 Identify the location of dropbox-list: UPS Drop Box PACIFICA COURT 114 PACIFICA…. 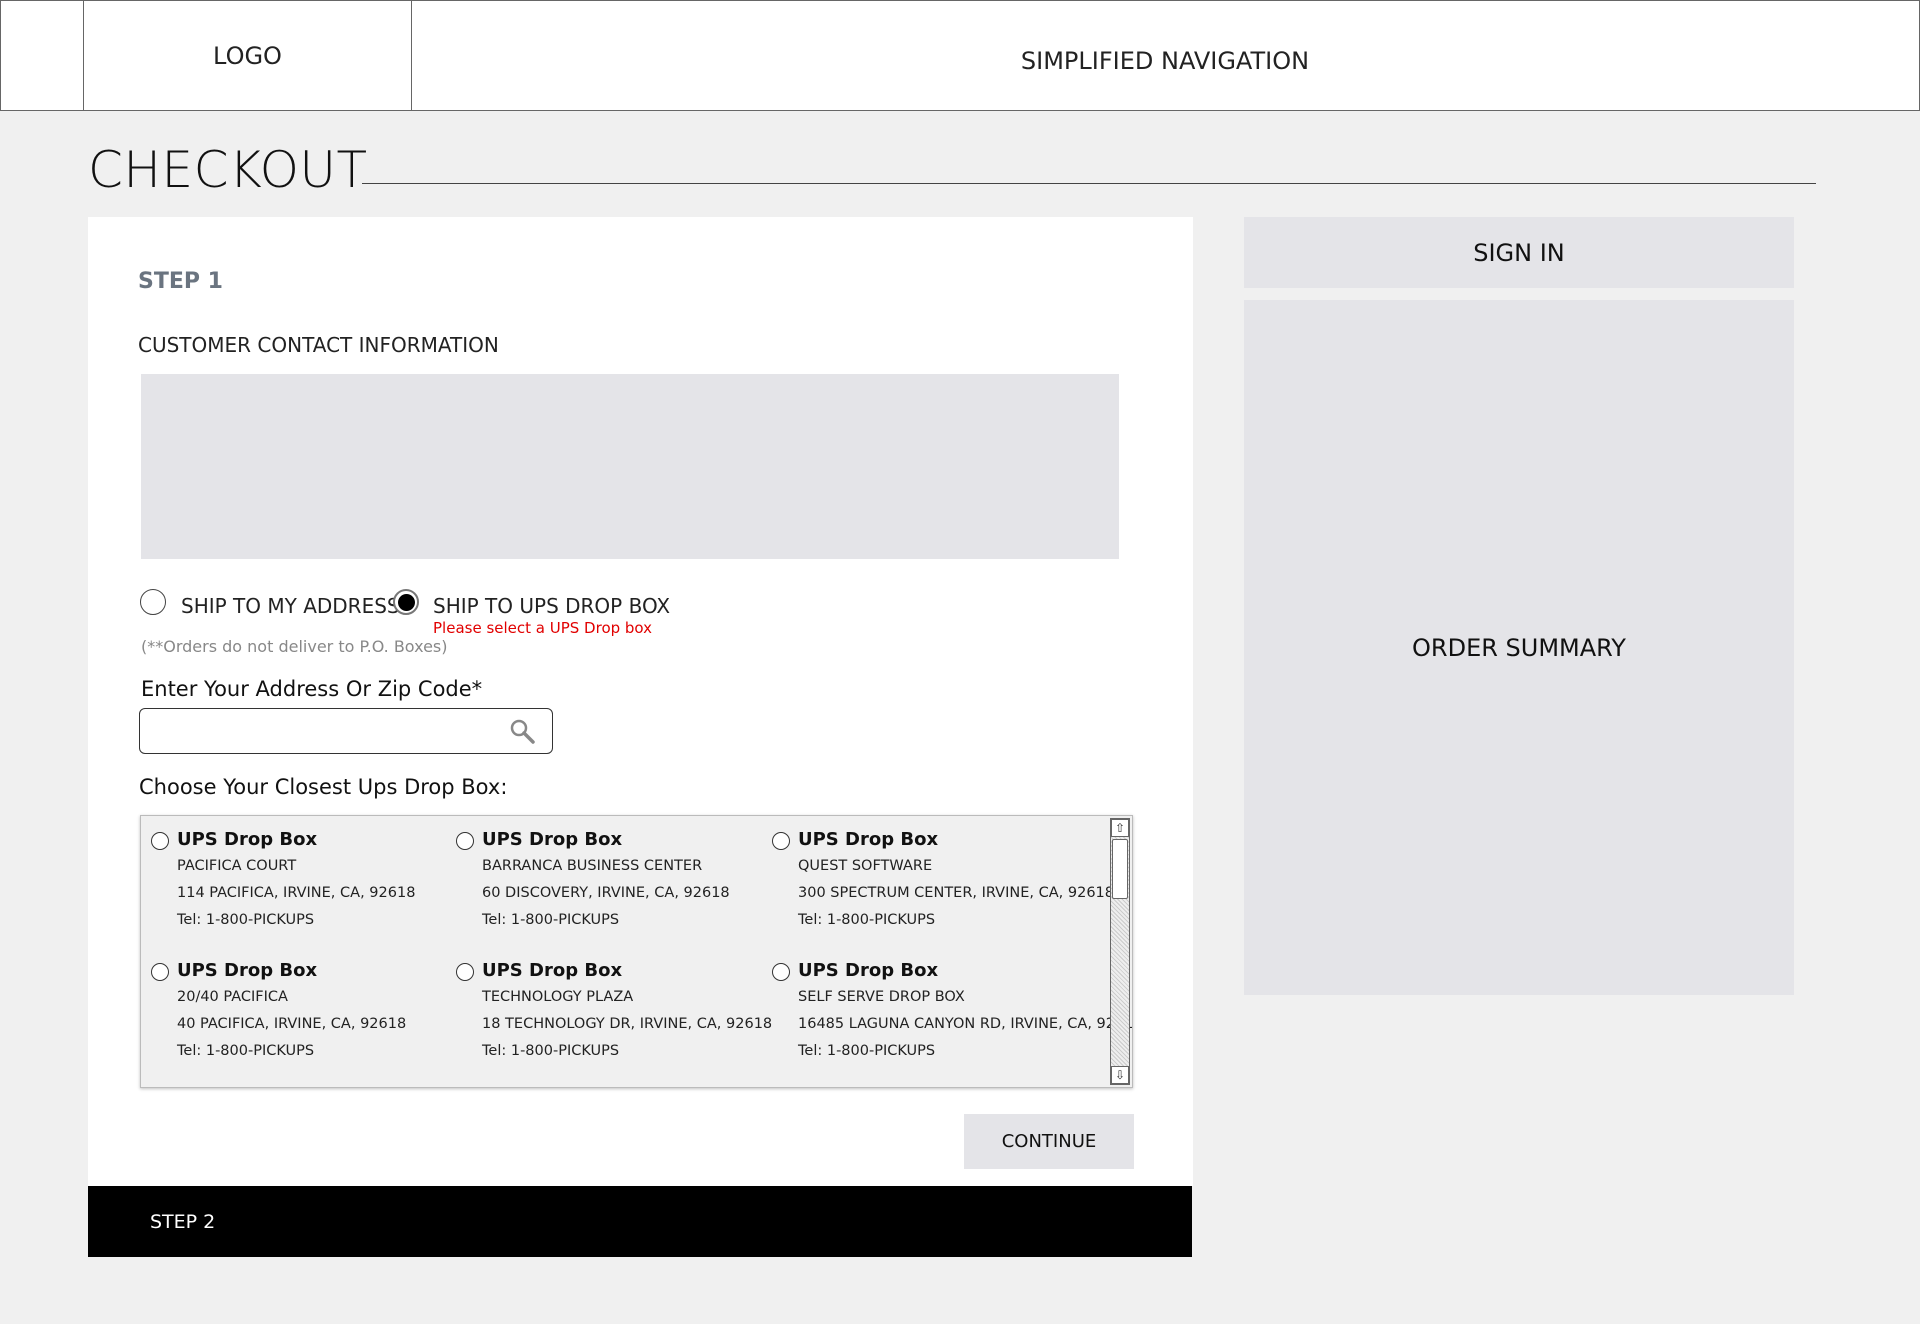
(636, 951).